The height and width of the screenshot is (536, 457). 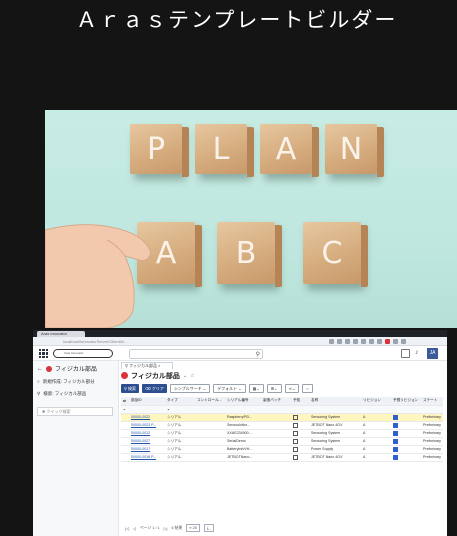 I want to click on first-page-icon: |◁, so click(x=127, y=528).